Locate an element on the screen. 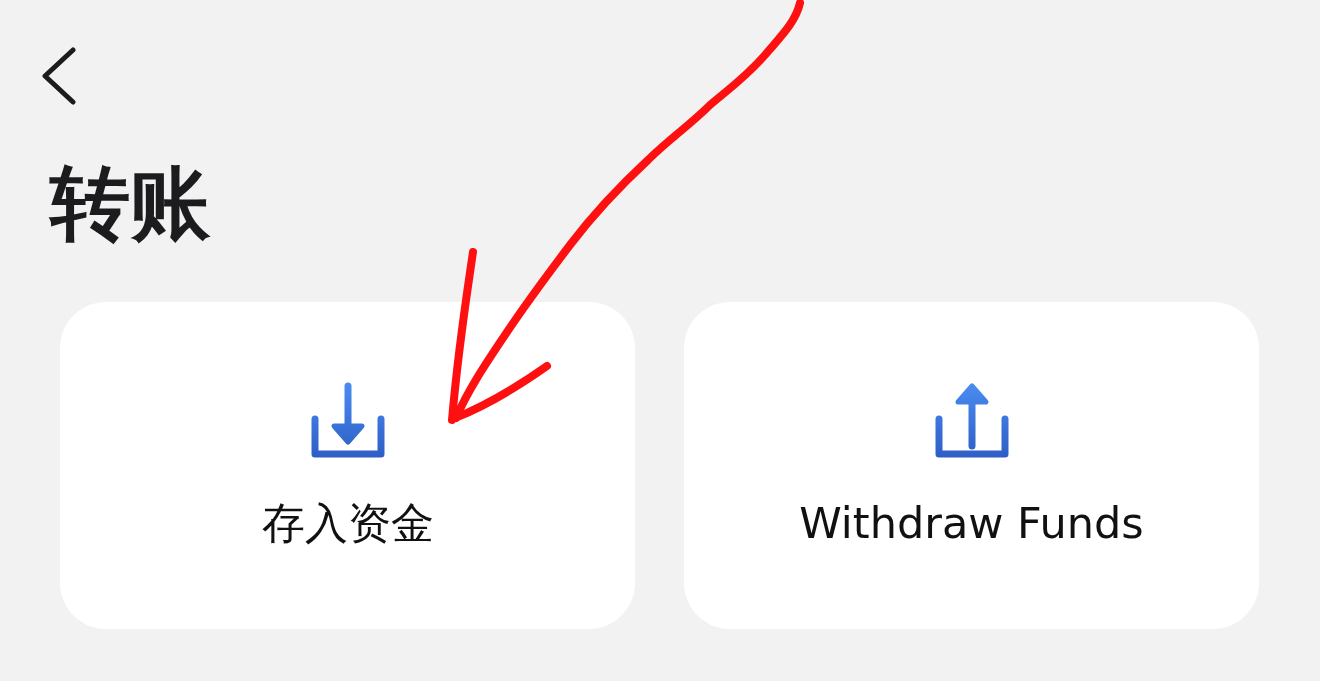  chevron-left-icon is located at coordinates (59, 76).